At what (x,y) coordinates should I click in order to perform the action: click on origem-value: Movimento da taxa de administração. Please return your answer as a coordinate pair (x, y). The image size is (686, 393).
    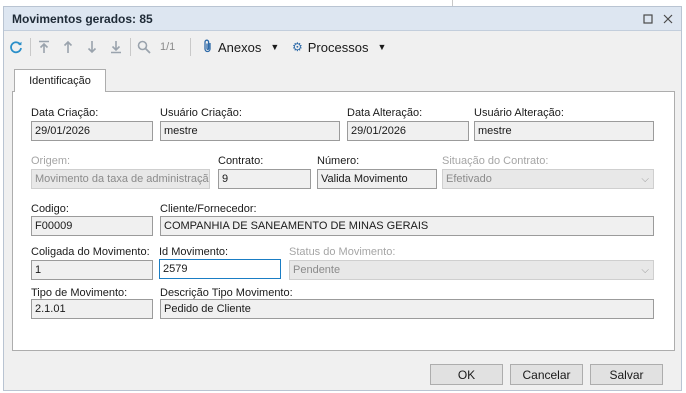
    Looking at the image, I should click on (122, 179).